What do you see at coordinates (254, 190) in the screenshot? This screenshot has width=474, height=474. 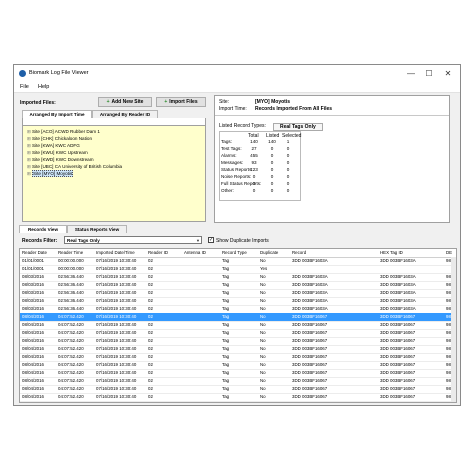 I see `stat-total: 0` at bounding box center [254, 190].